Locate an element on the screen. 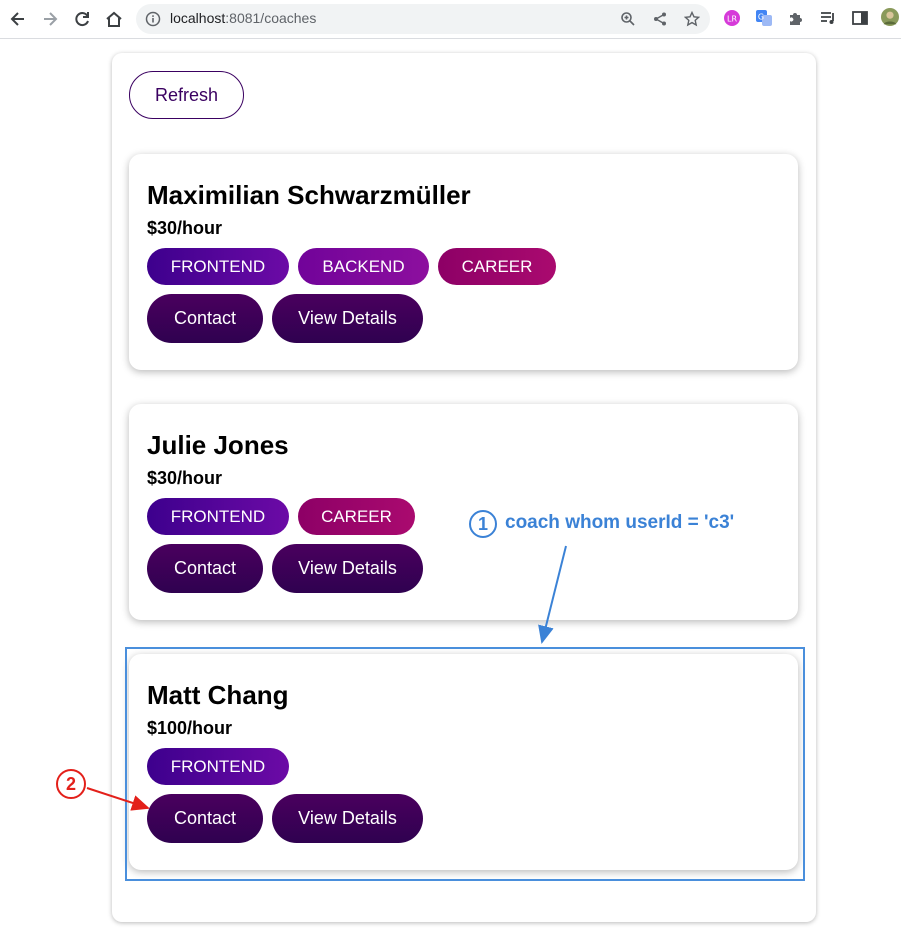 This screenshot has height=942, width=901. back-icon is located at coordinates (18, 19).